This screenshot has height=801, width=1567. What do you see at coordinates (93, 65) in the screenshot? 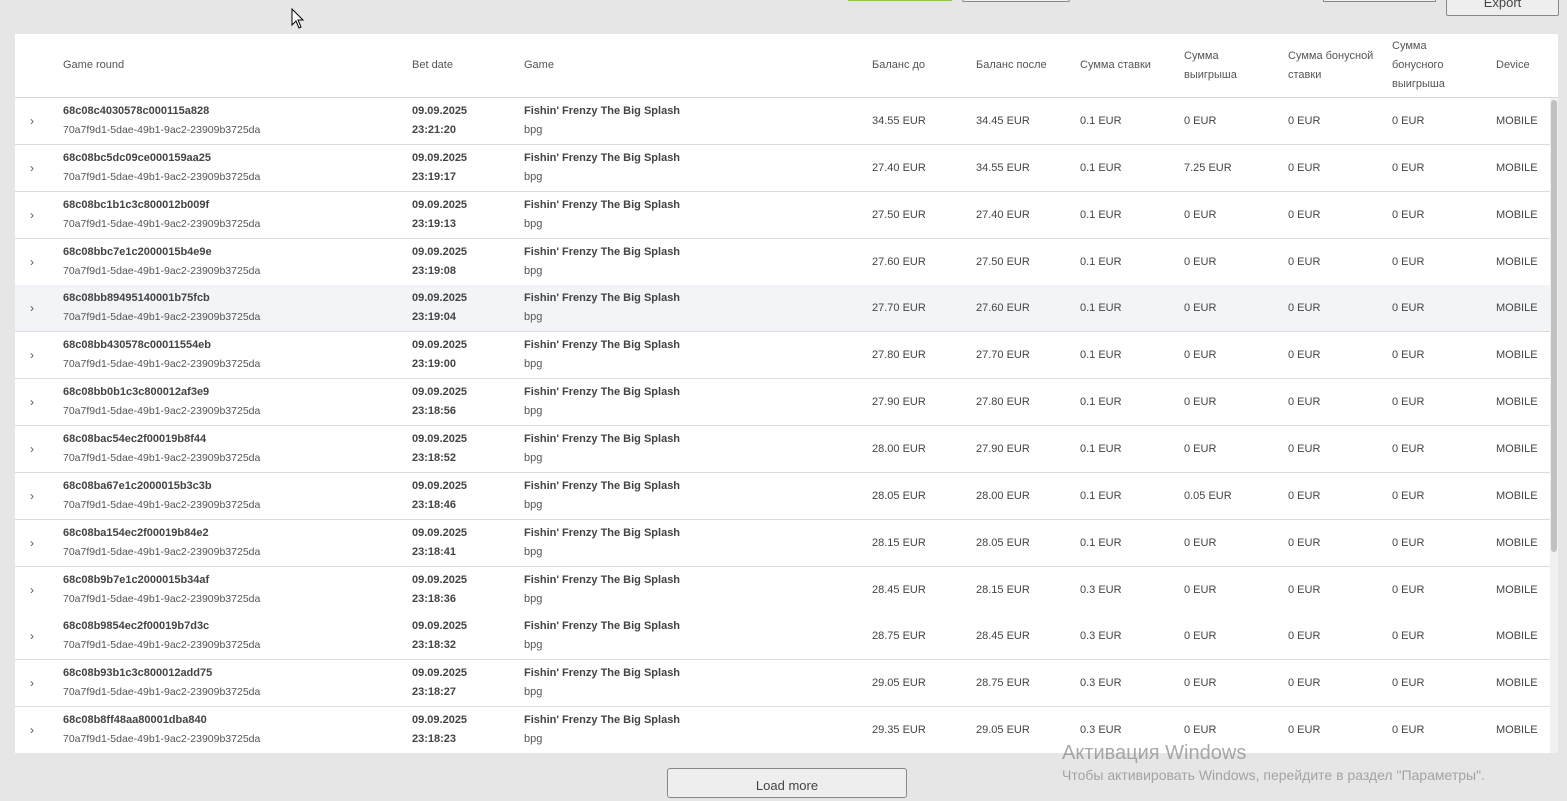
I see `header-game-round: Game round` at bounding box center [93, 65].